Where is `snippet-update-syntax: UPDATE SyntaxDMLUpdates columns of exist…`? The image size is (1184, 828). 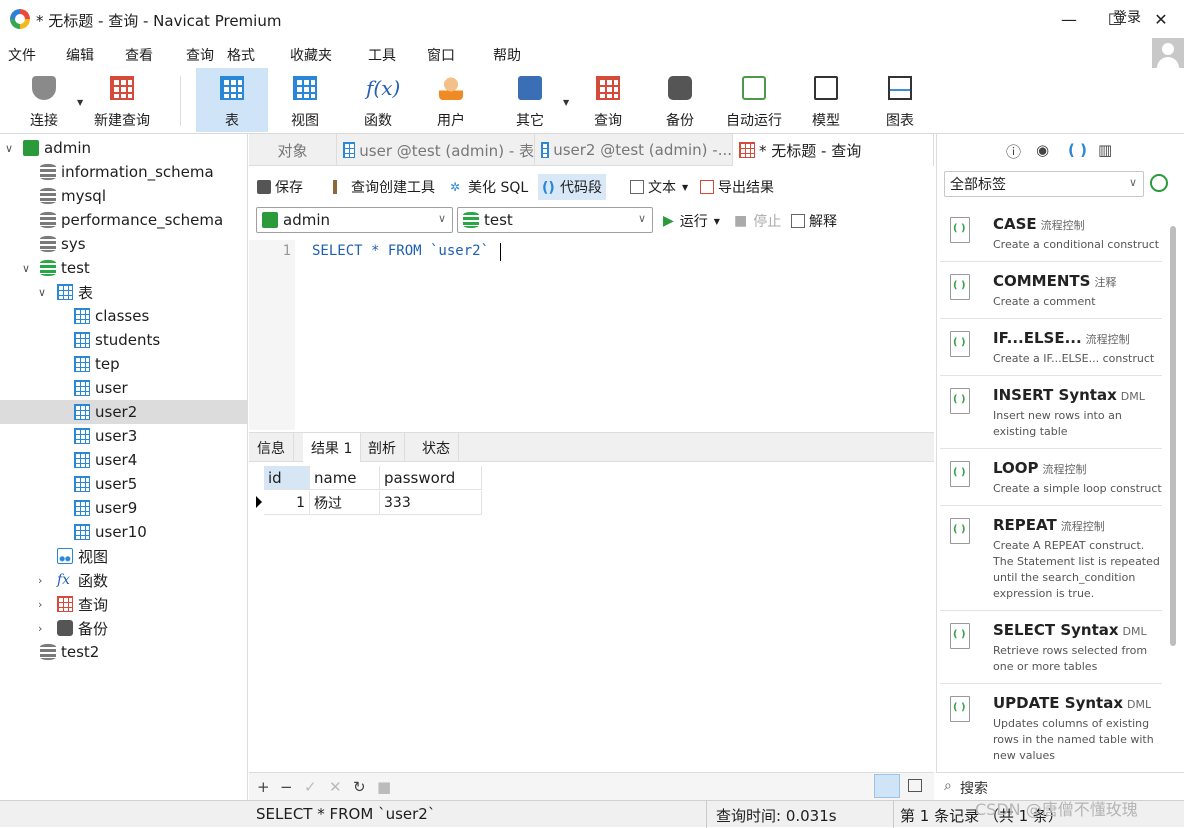 snippet-update-syntax: UPDATE SyntaxDMLUpdates columns of exist… is located at coordinates (1051, 727).